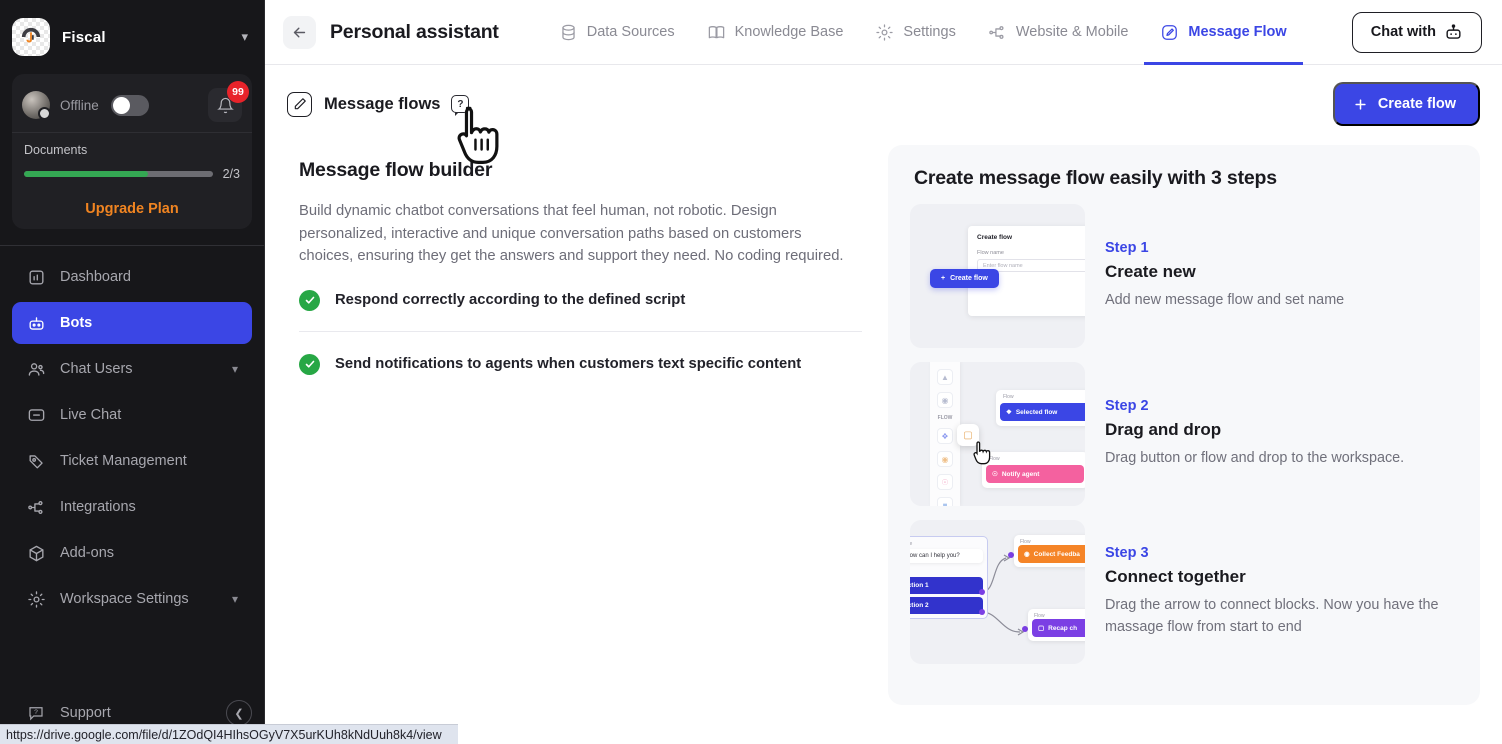 The image size is (1502, 744). I want to click on arrow-left-icon, so click(299, 32).